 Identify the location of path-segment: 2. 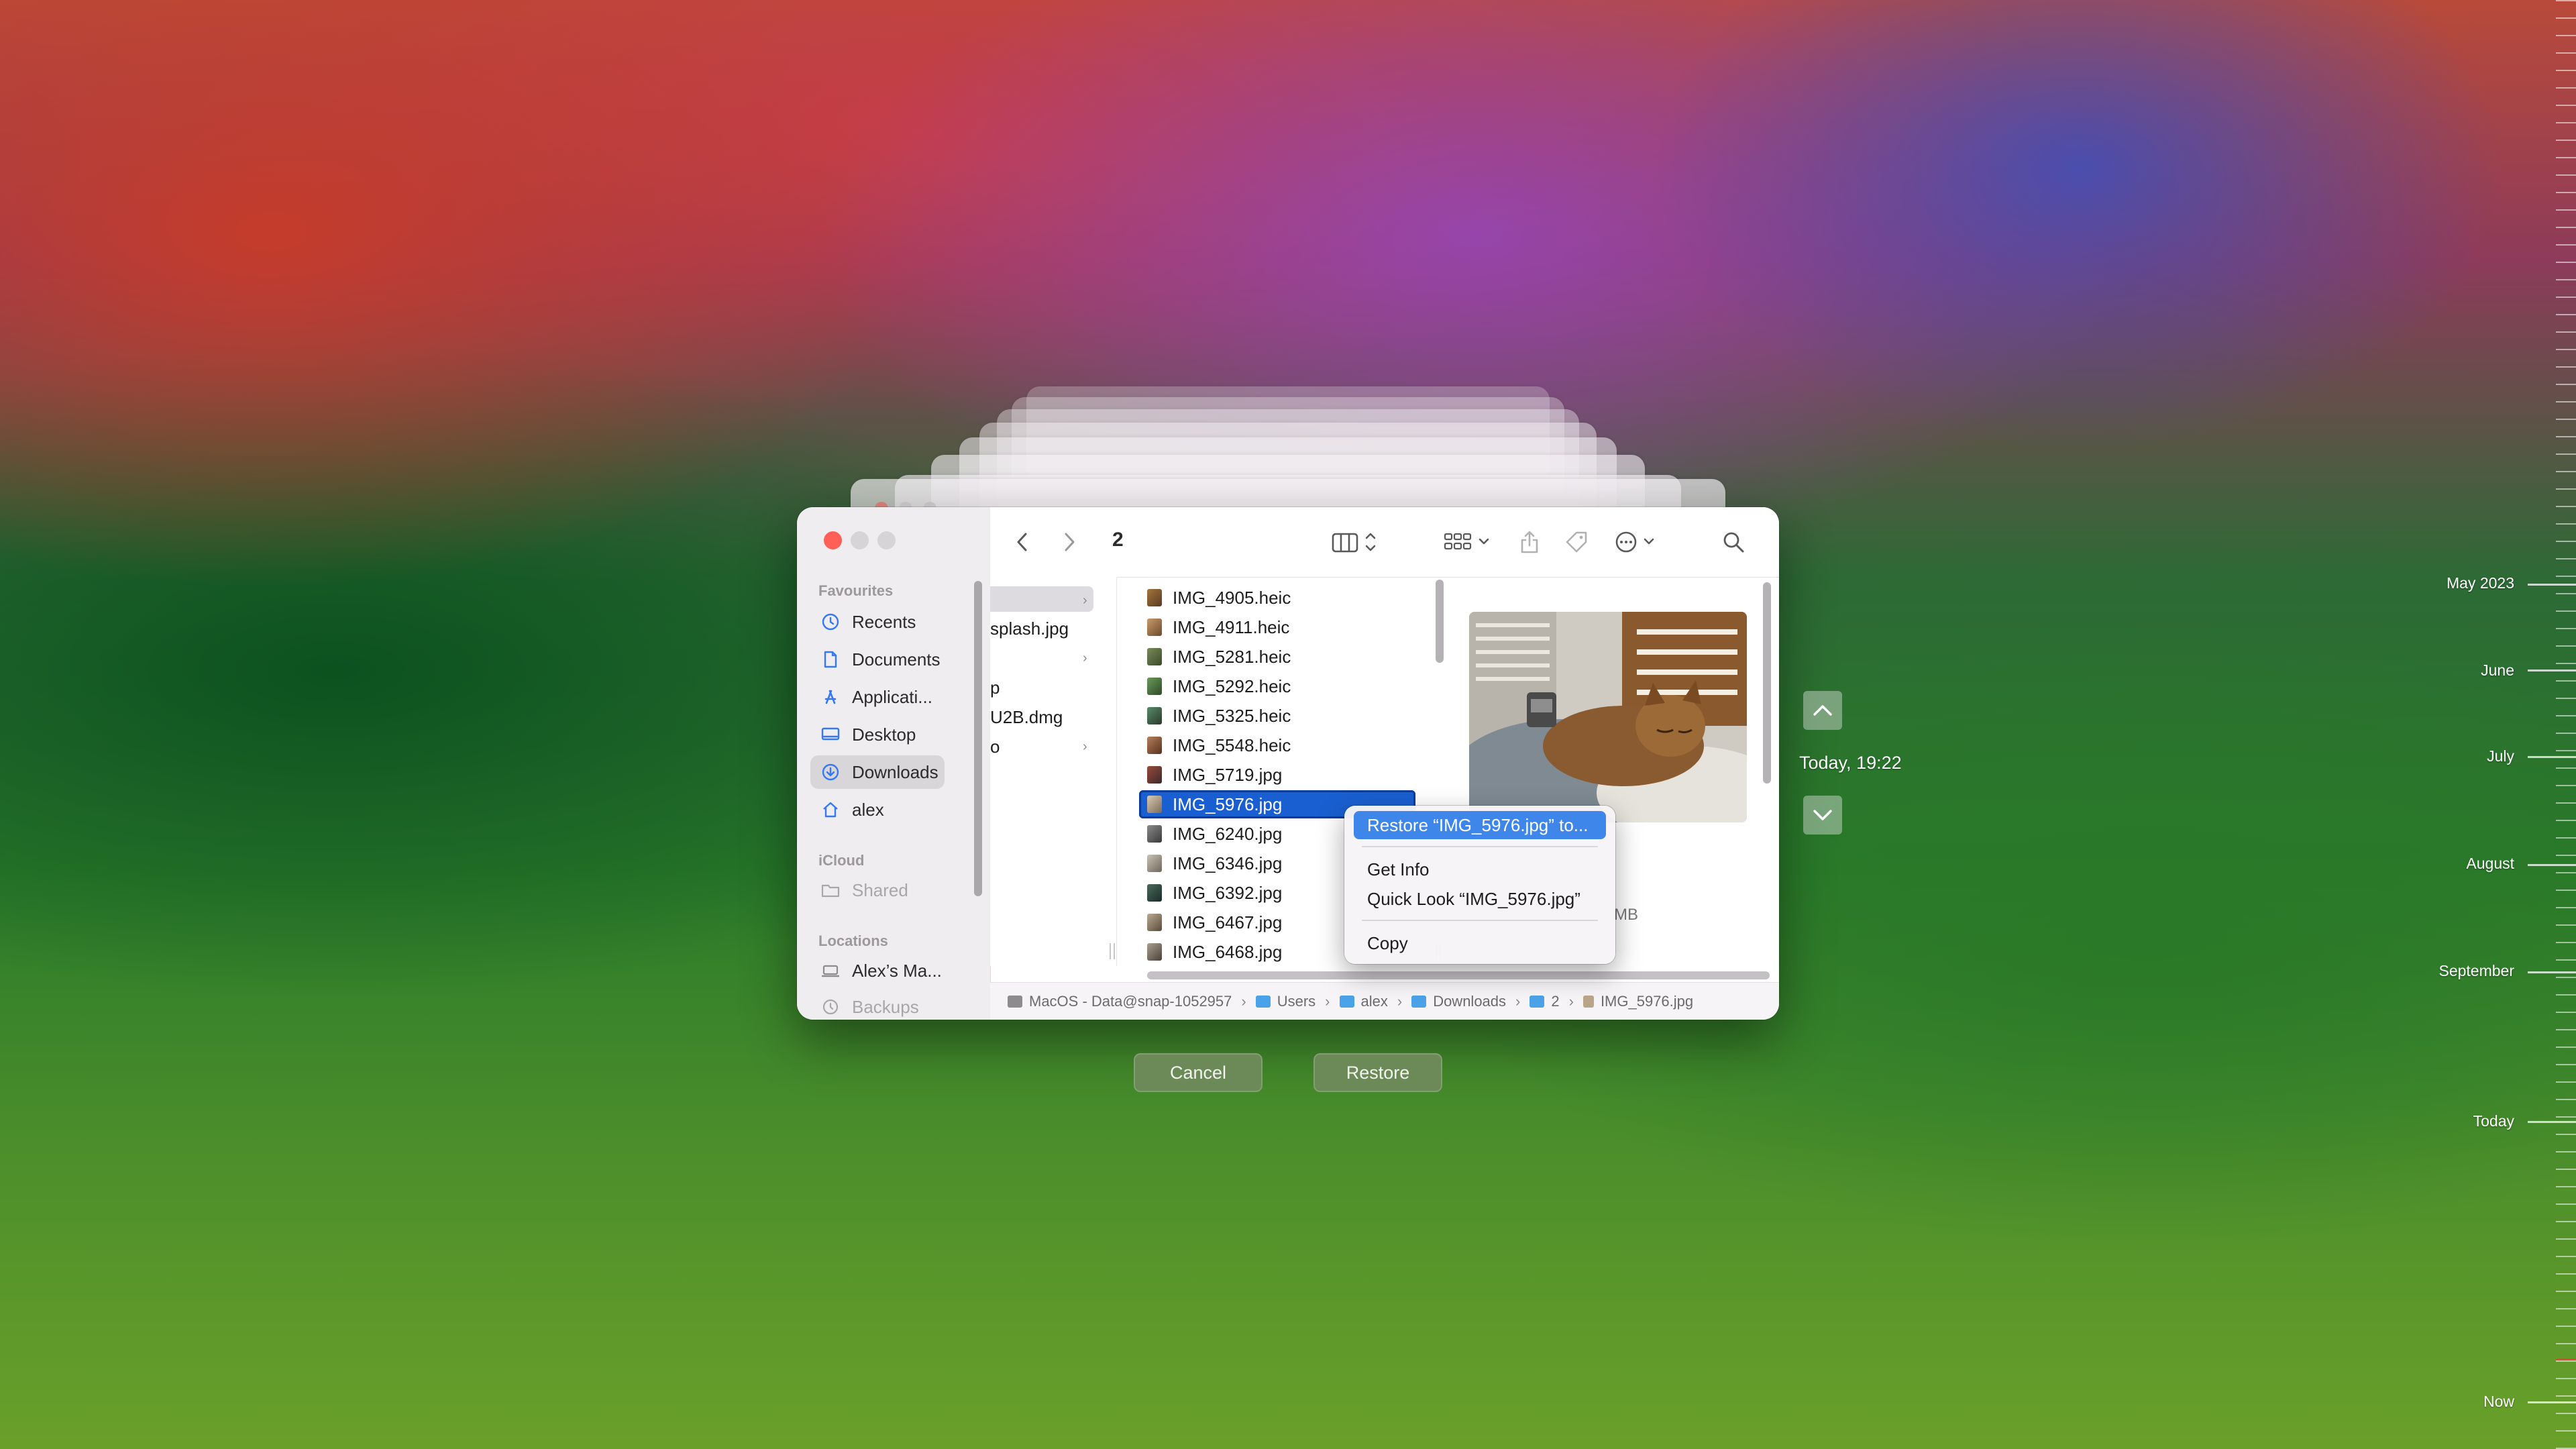
(1544, 1001).